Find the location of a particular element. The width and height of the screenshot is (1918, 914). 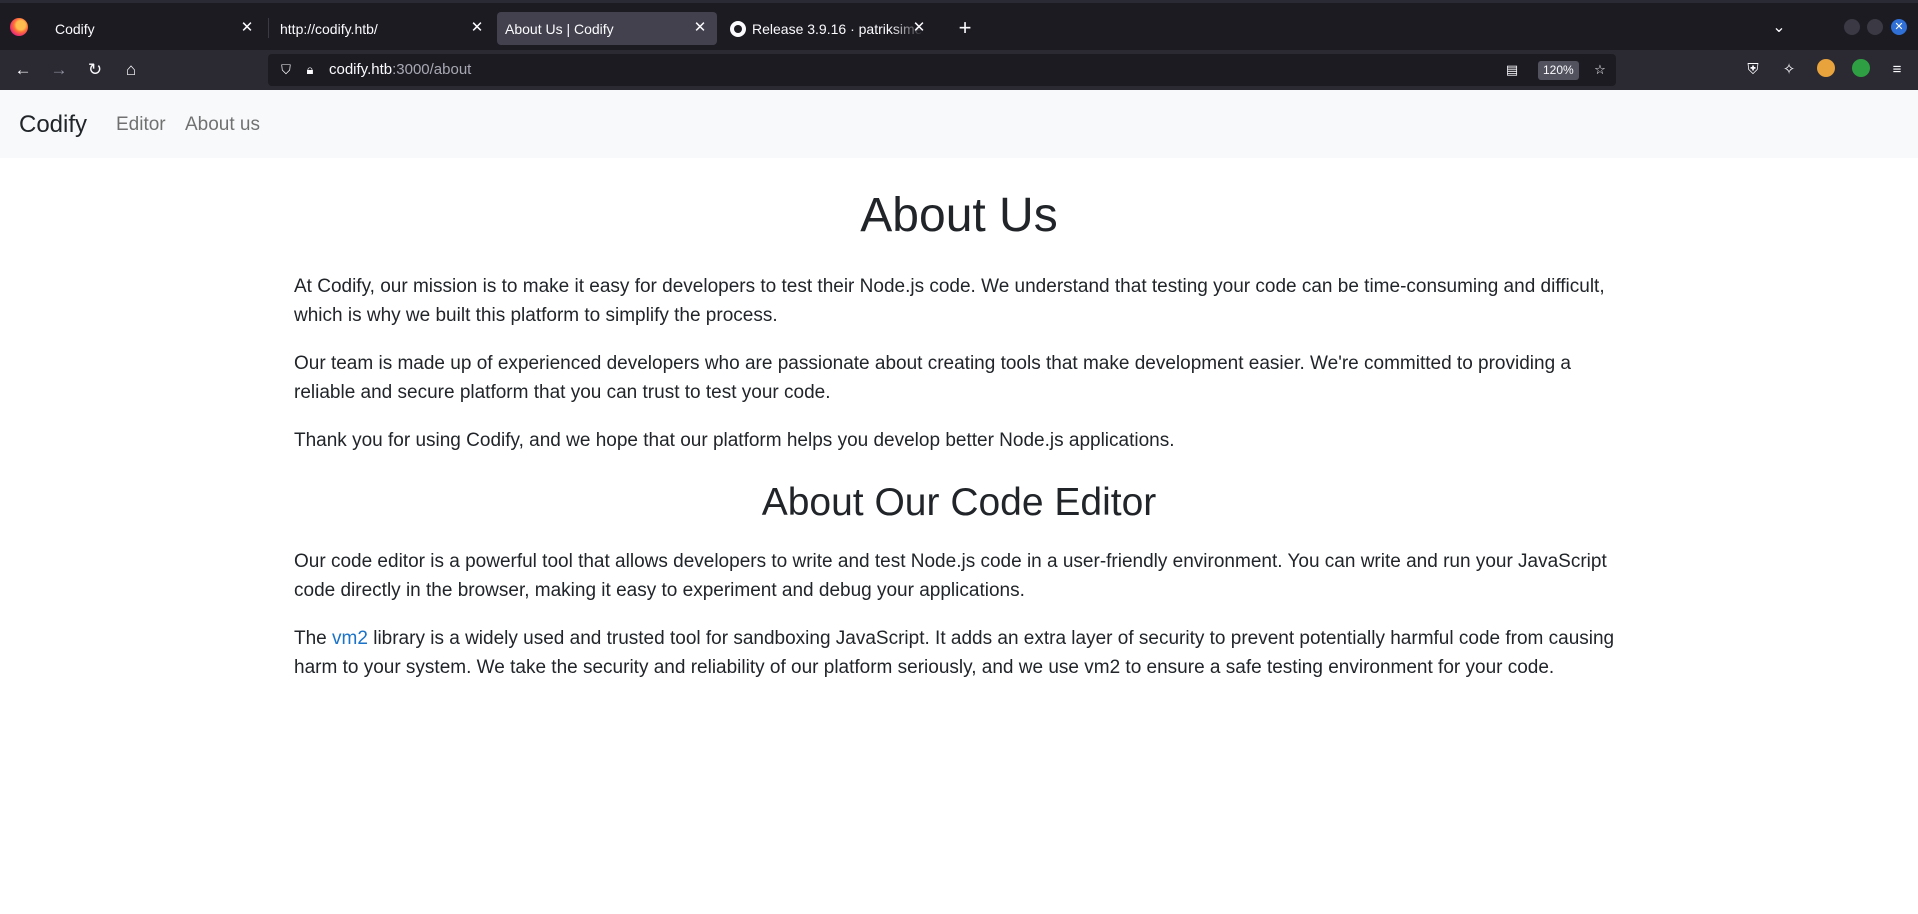

tab-title: Release 3.9.16 · patriksimek/vm2 is located at coordinates (838, 28).